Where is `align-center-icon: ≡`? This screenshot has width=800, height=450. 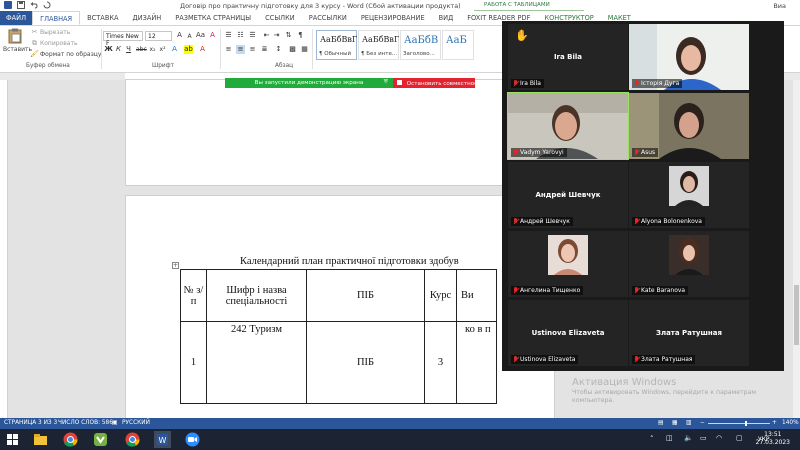
align-center-icon: ≡ is located at coordinates (240, 49).